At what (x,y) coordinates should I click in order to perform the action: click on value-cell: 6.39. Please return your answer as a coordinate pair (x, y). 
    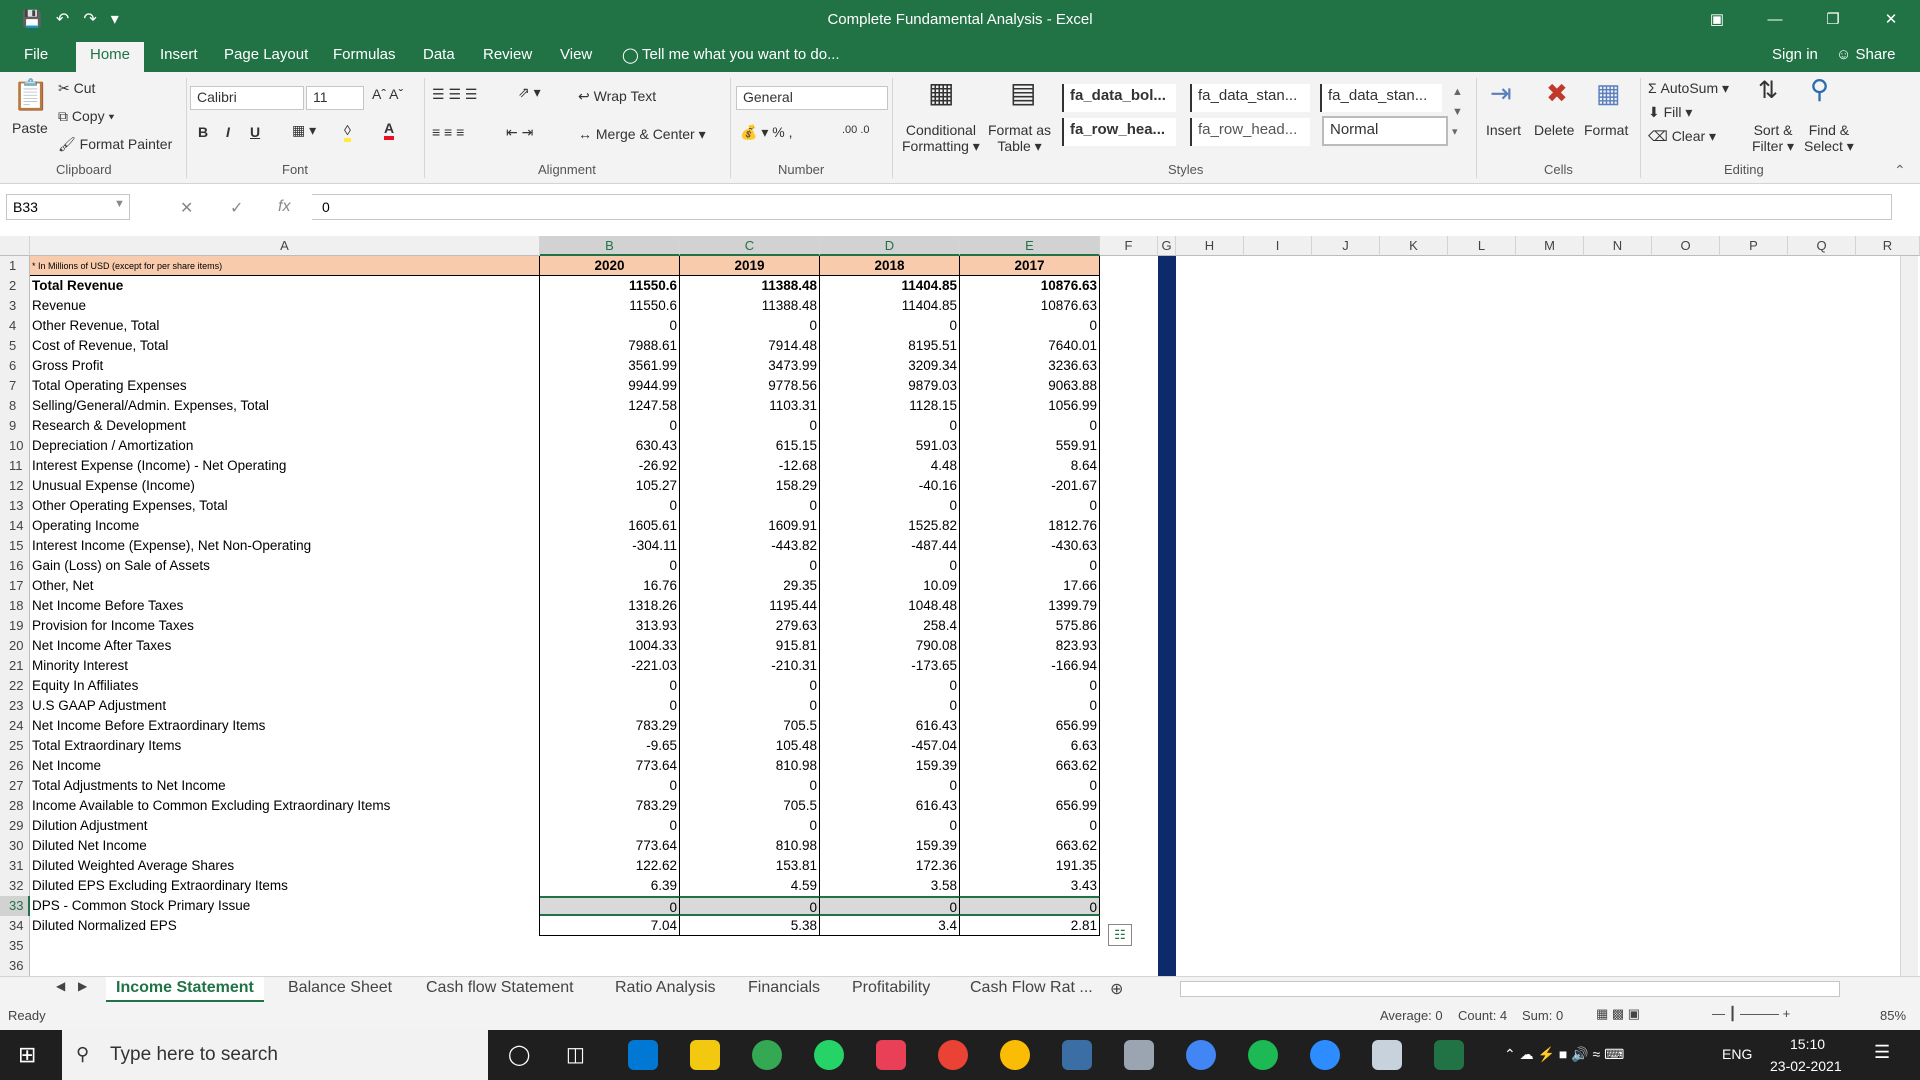
    Looking at the image, I should click on (610, 886).